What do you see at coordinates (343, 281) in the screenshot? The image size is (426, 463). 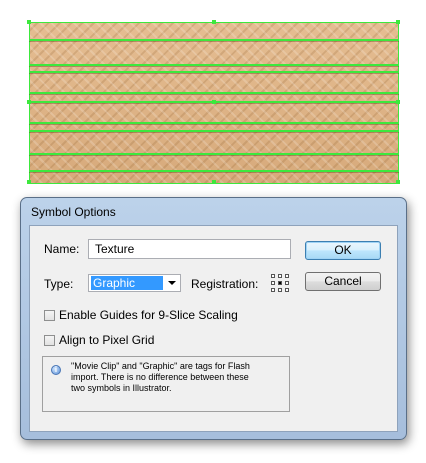 I see `cancel-button: Cancel` at bounding box center [343, 281].